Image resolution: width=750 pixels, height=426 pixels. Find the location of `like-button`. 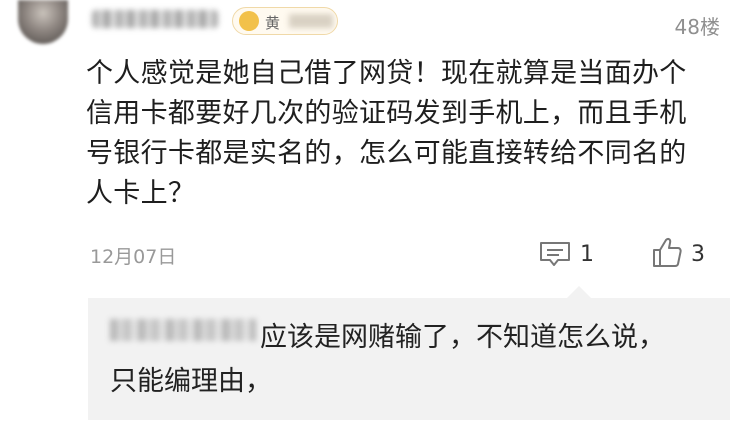

like-button is located at coordinates (667, 252).